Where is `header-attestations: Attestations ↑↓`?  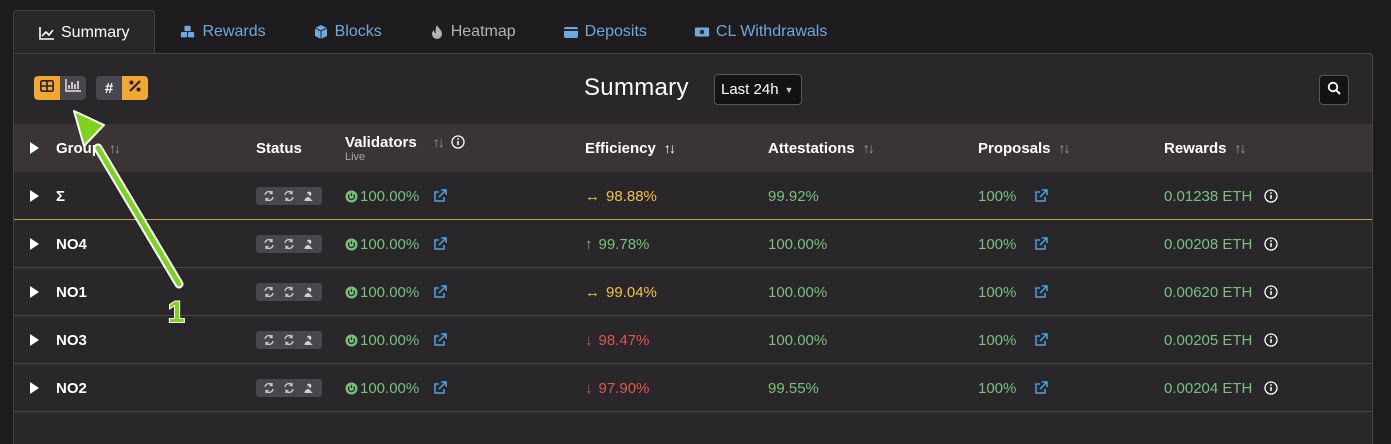 header-attestations: Attestations ↑↓ is located at coordinates (821, 148).